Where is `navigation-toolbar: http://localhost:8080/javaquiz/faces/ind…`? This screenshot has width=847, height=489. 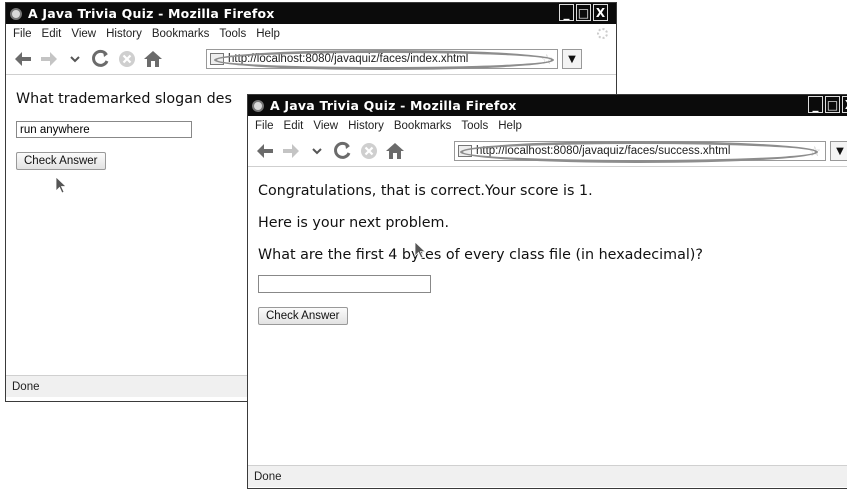
navigation-toolbar: http://localhost:8080/javaquiz/faces/ind… is located at coordinates (311, 59).